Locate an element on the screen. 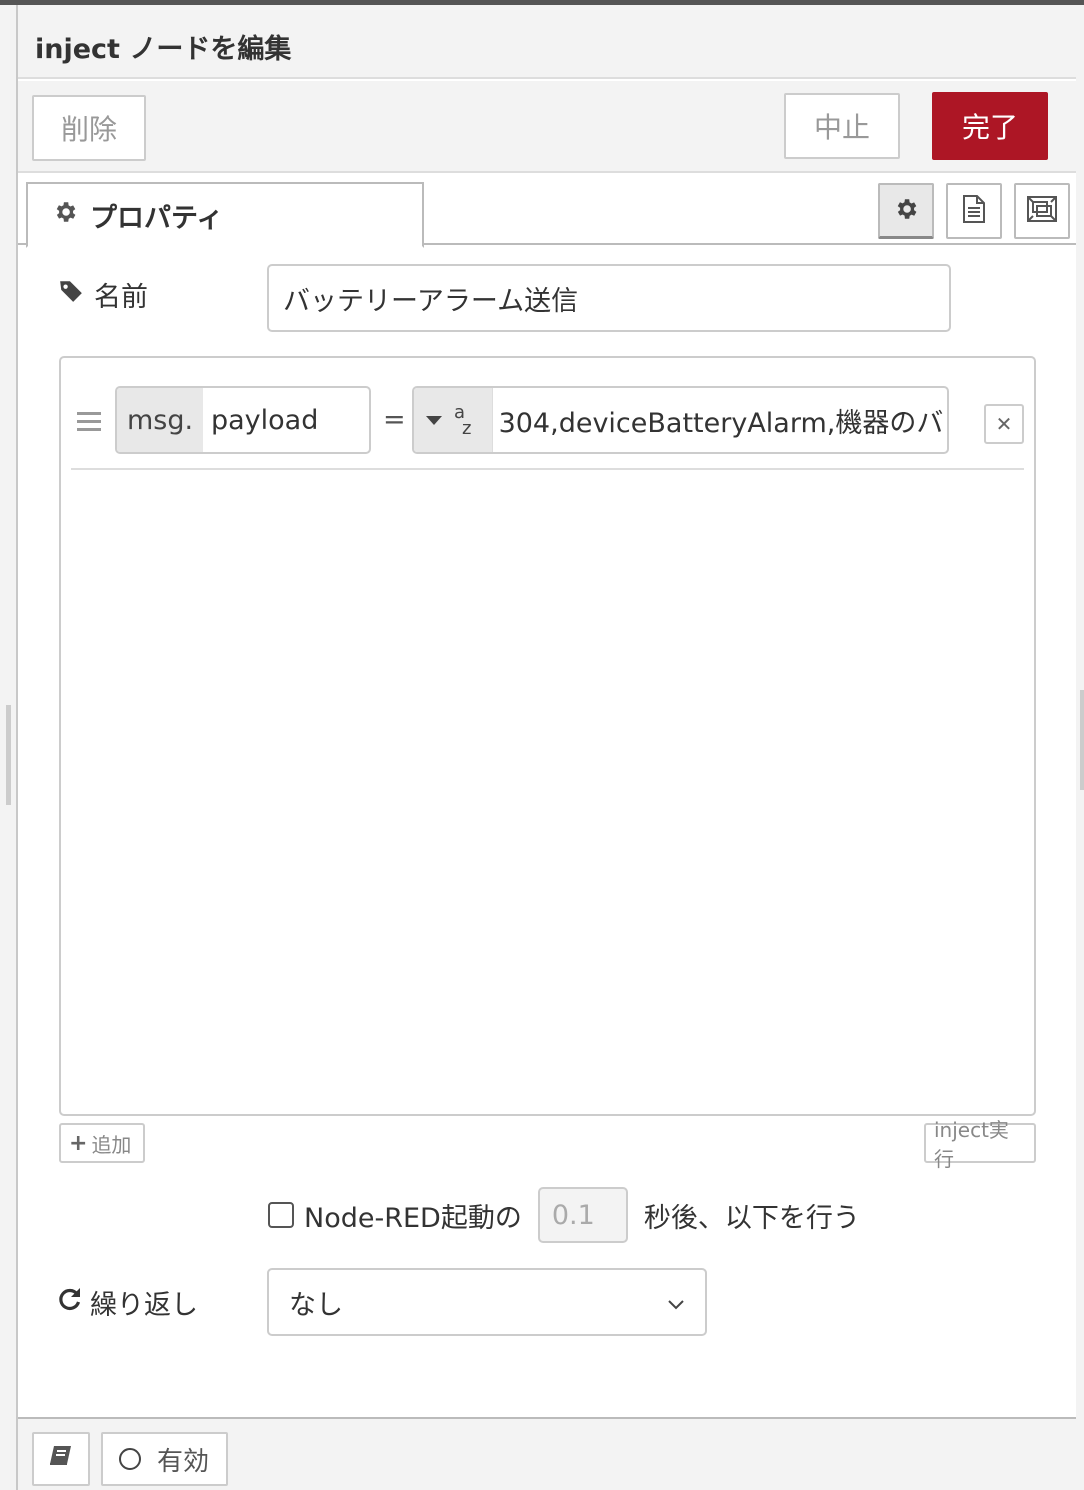 The height and width of the screenshot is (1490, 1084). startup-label: Node-RED起動の is located at coordinates (413, 1218).